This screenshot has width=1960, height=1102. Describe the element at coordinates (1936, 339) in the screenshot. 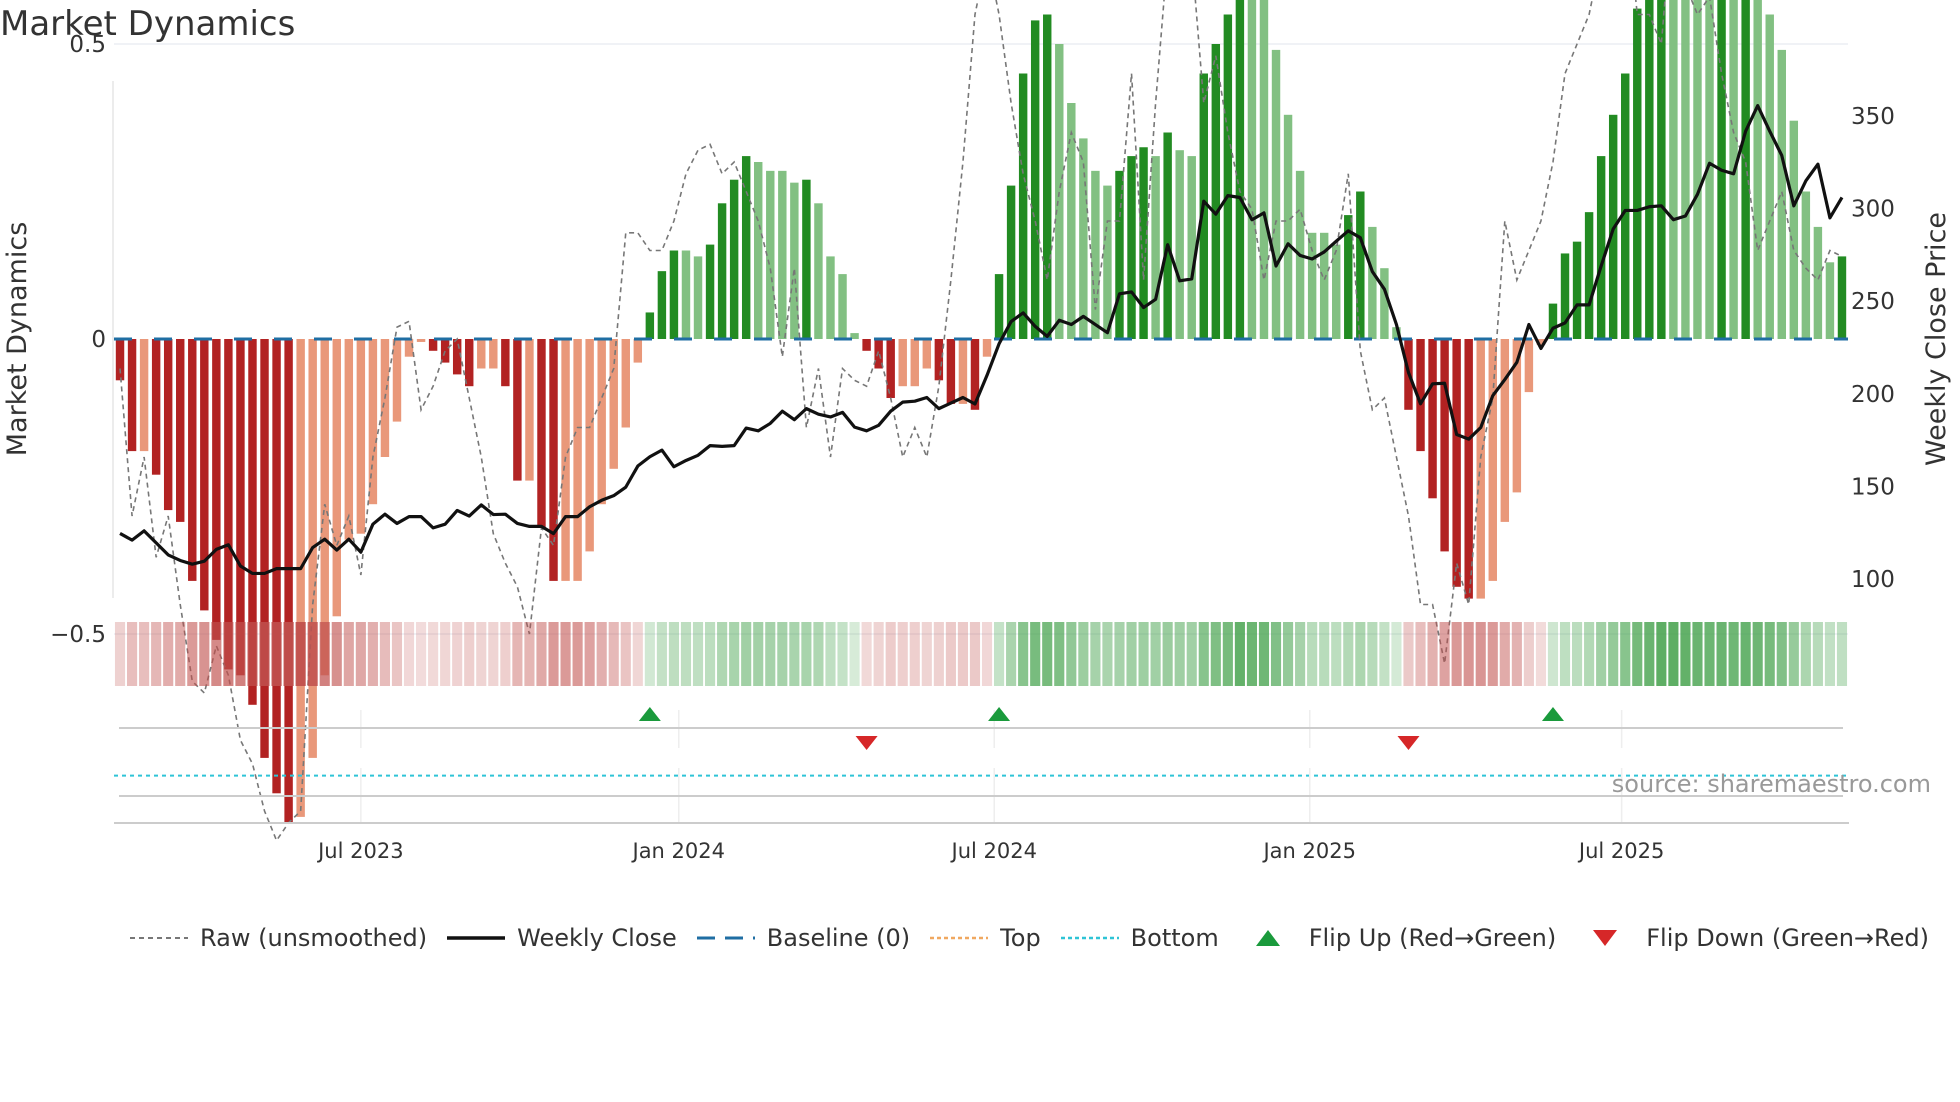

I see `y2-axis-label: Weekly Close Price` at that location.